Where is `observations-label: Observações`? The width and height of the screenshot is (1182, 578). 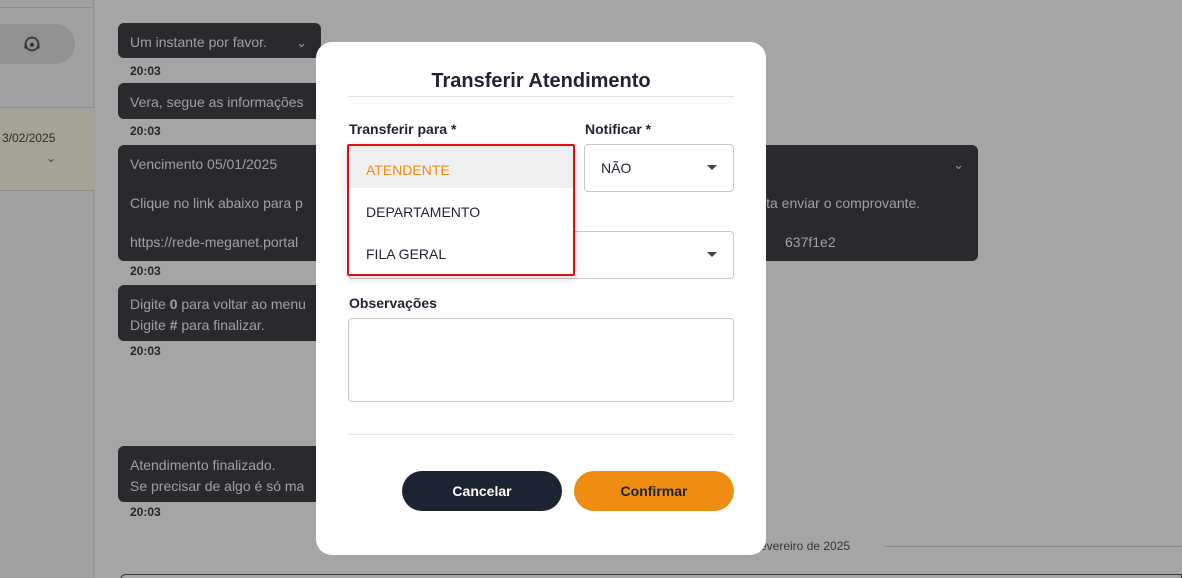 observations-label: Observações is located at coordinates (393, 303).